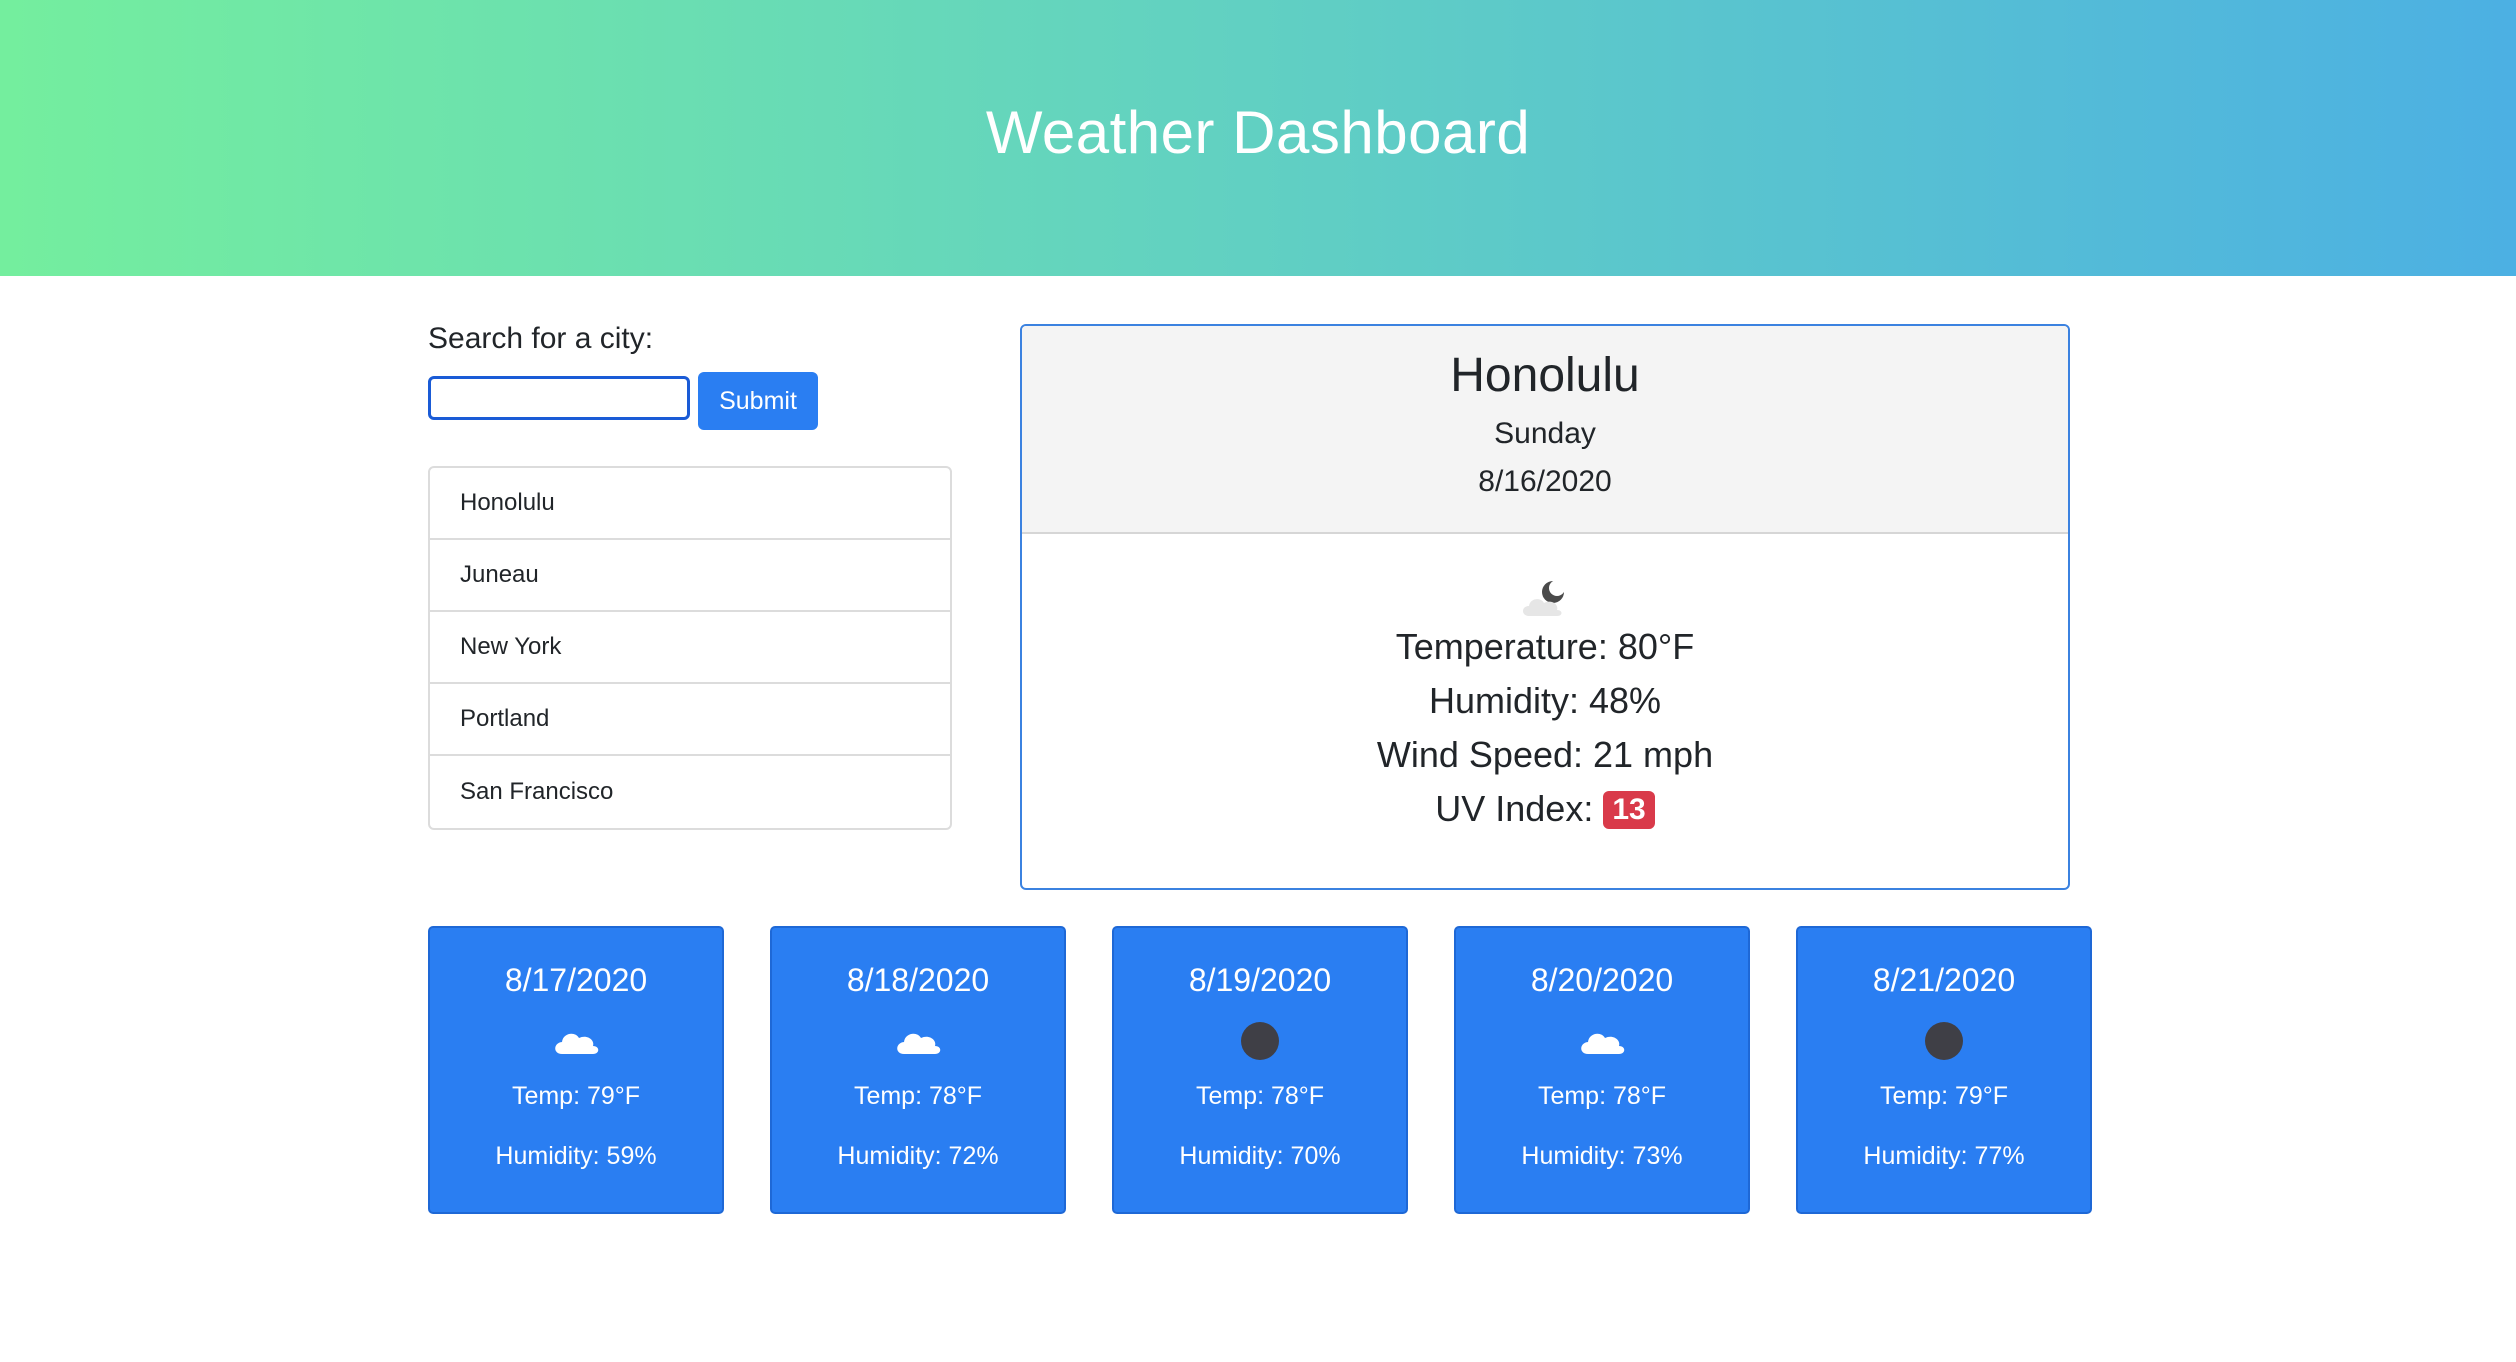  I want to click on current-uv-index: UV Index: 13, so click(1545, 809).